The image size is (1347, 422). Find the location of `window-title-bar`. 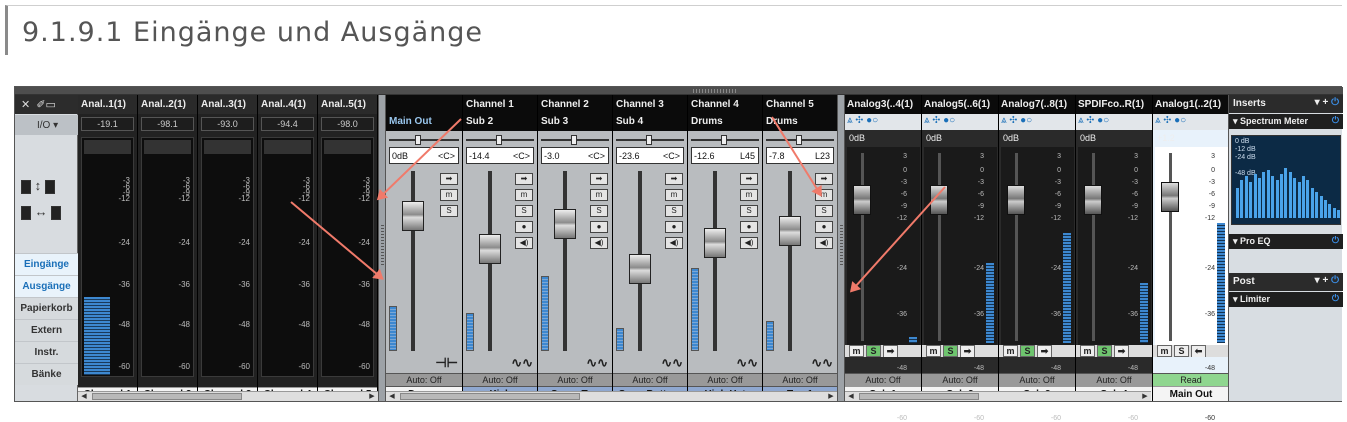

window-title-bar is located at coordinates (679, 91).